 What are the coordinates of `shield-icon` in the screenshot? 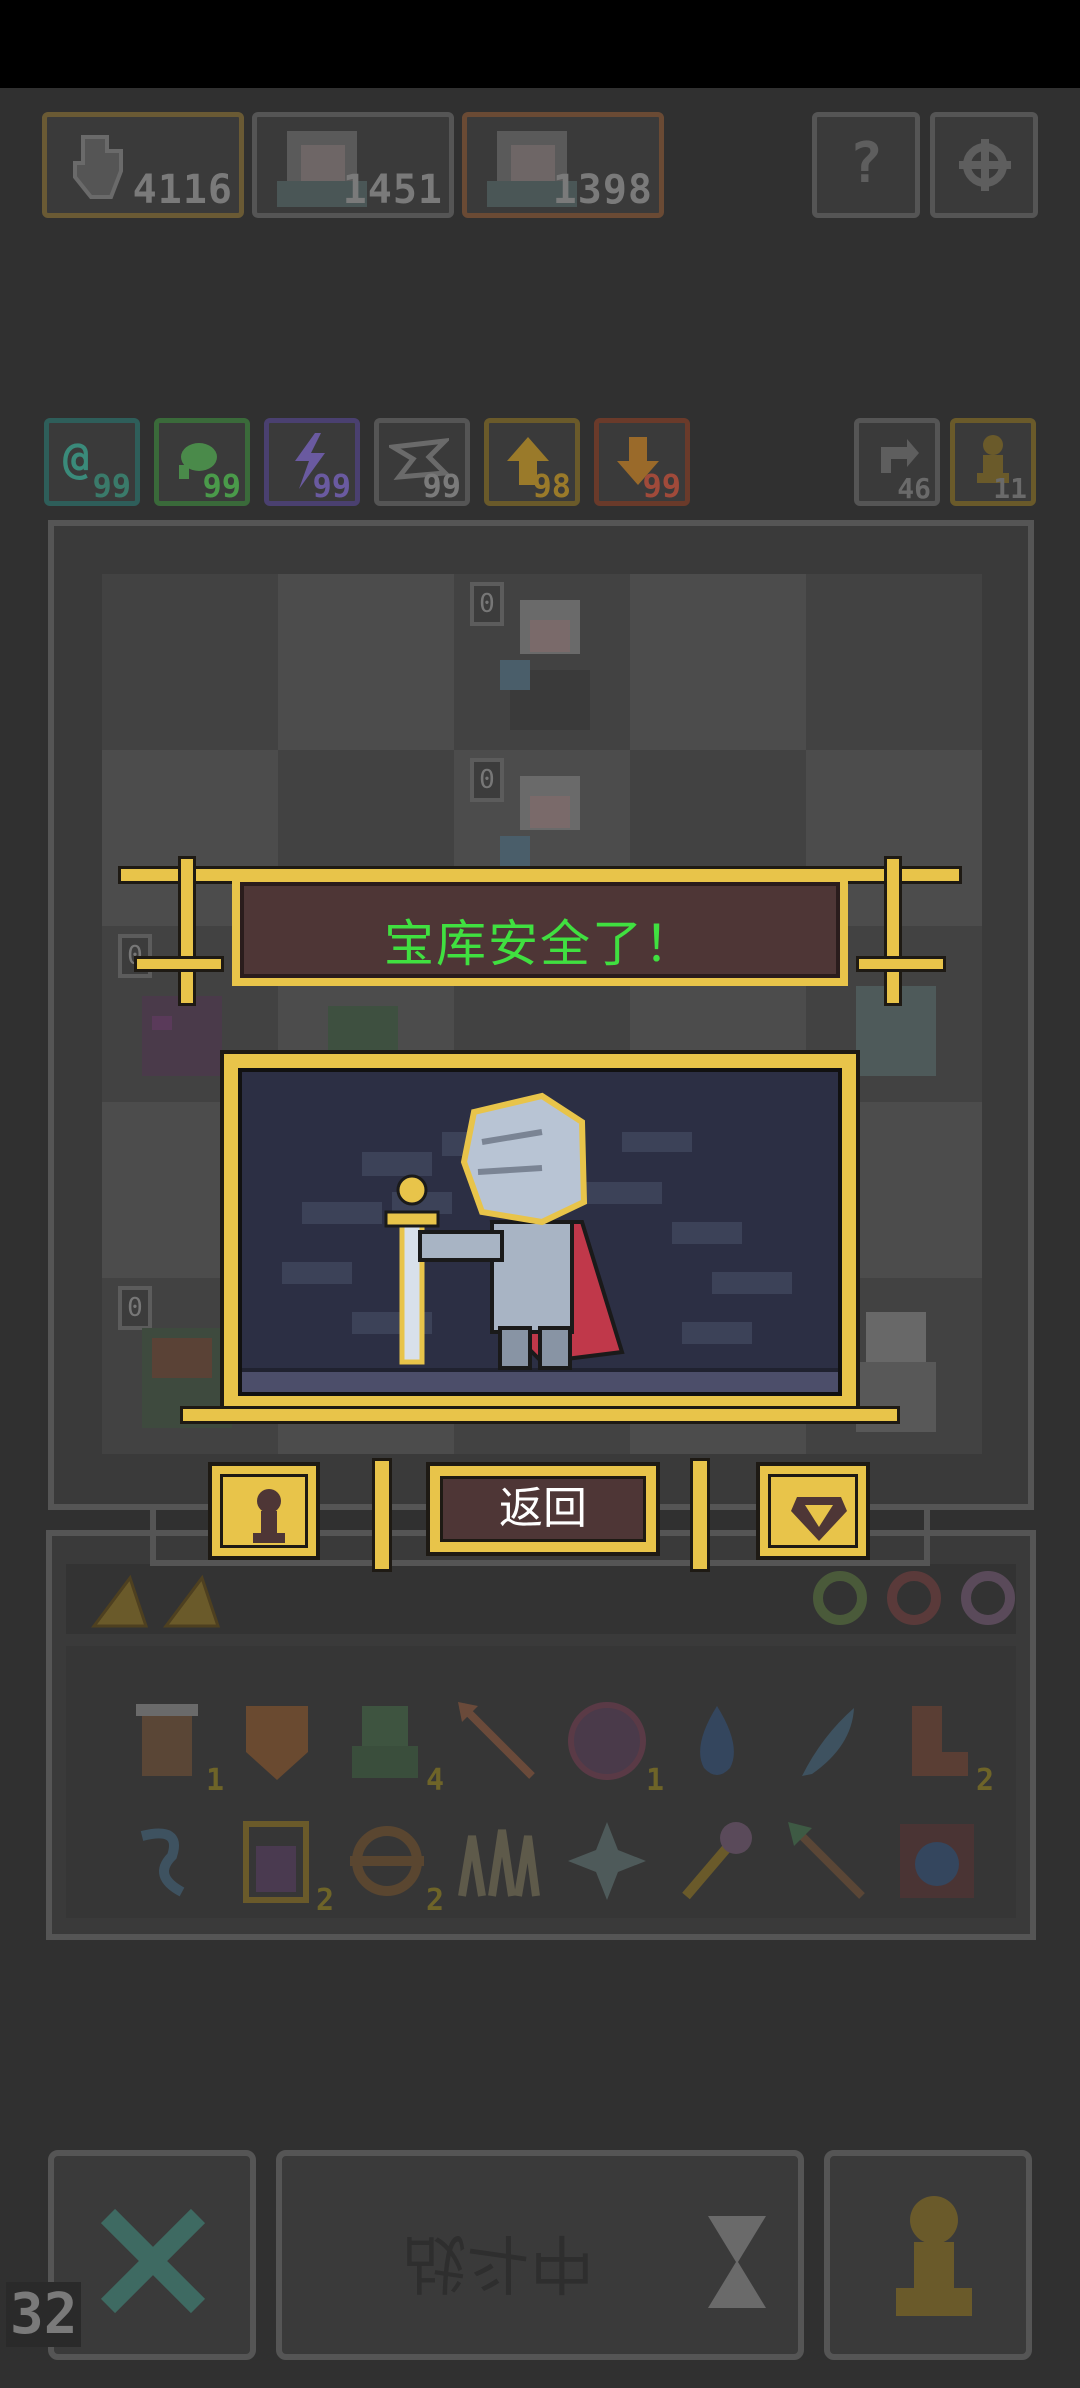 It's located at (277, 1743).